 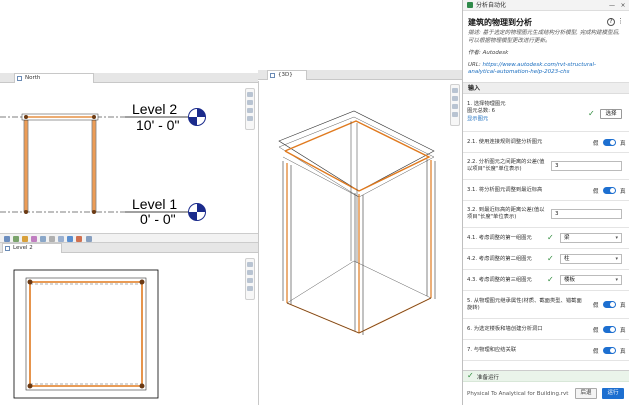 What do you see at coordinates (272, 75) in the screenshot?
I see `3d-view-icon` at bounding box center [272, 75].